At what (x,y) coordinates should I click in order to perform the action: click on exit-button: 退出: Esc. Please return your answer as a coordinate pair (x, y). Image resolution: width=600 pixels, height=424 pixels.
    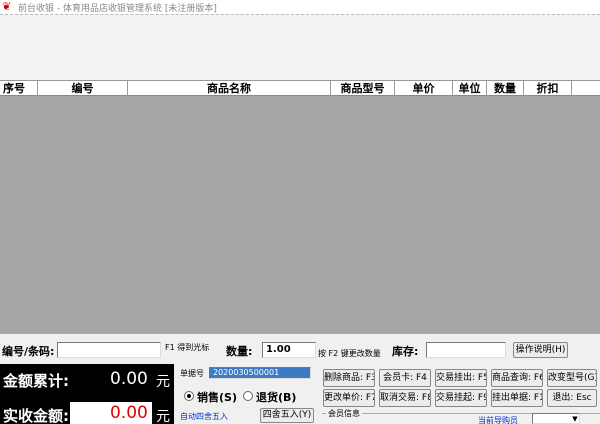
    Looking at the image, I should click on (572, 398).